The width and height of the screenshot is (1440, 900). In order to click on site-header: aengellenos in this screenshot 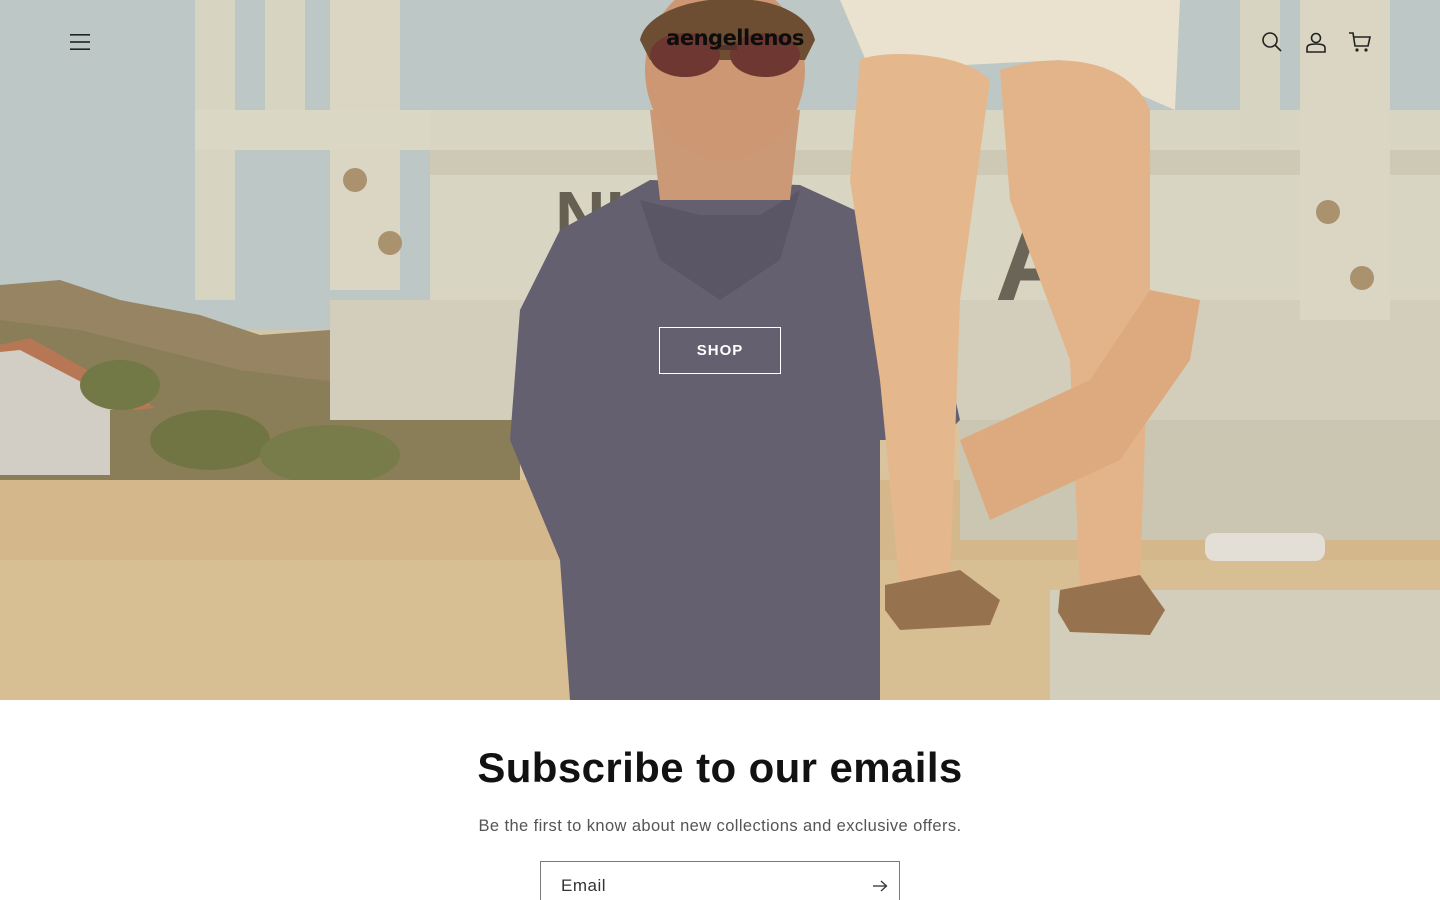, I will do `click(720, 42)`.